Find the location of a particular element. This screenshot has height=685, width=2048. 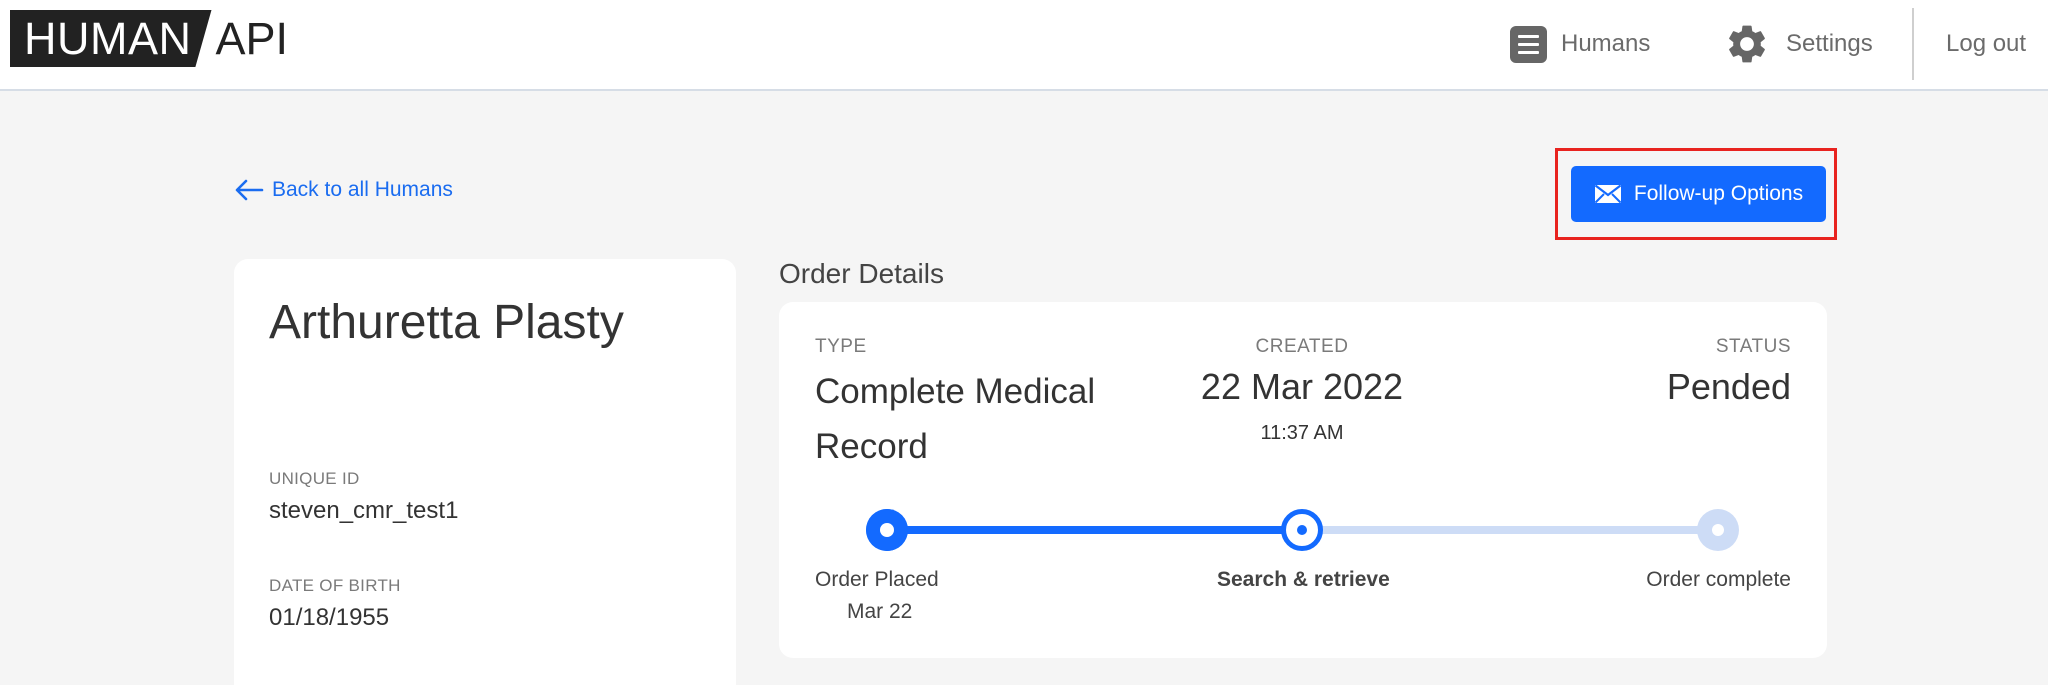

step-label-order-complete: Order complete is located at coordinates (1718, 579).